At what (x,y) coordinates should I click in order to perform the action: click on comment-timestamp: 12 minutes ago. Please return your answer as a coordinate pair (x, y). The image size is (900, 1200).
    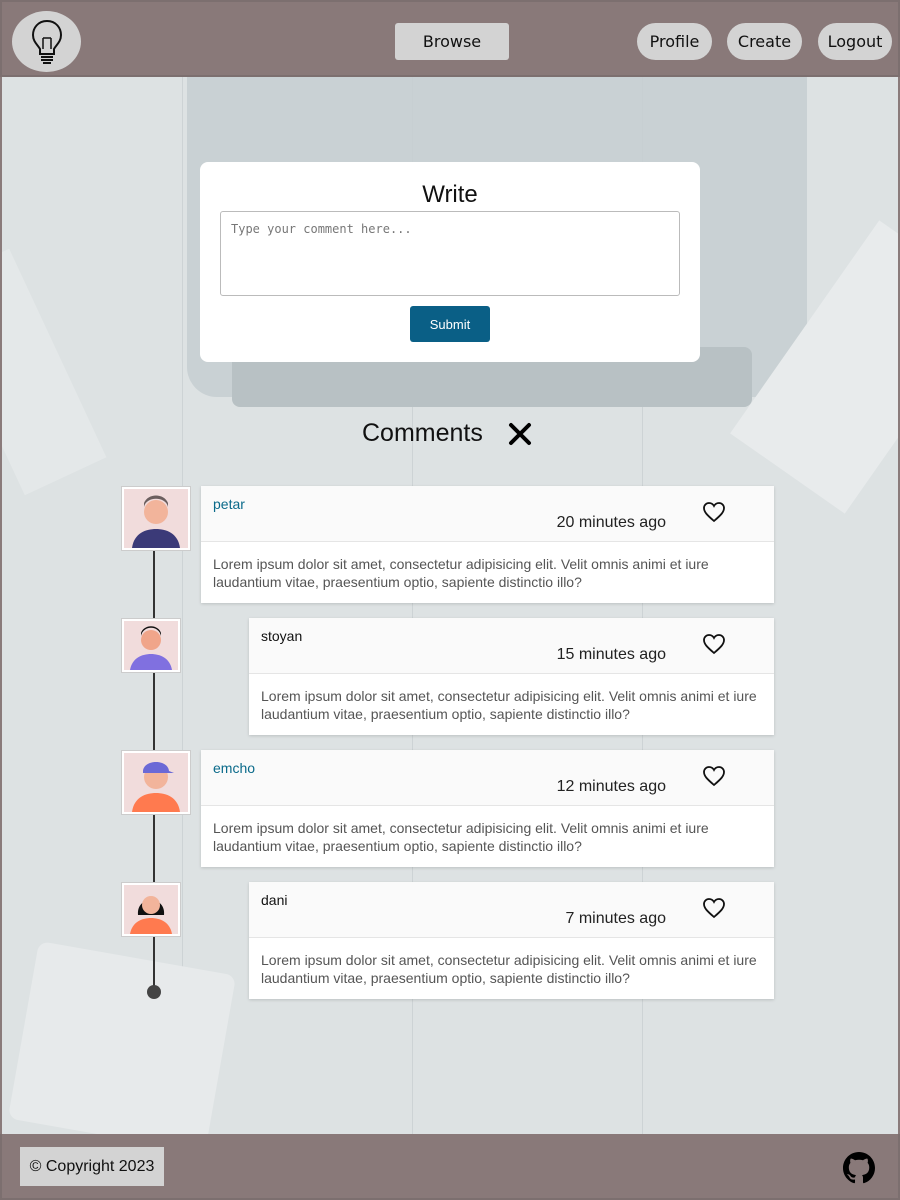
    Looking at the image, I should click on (611, 786).